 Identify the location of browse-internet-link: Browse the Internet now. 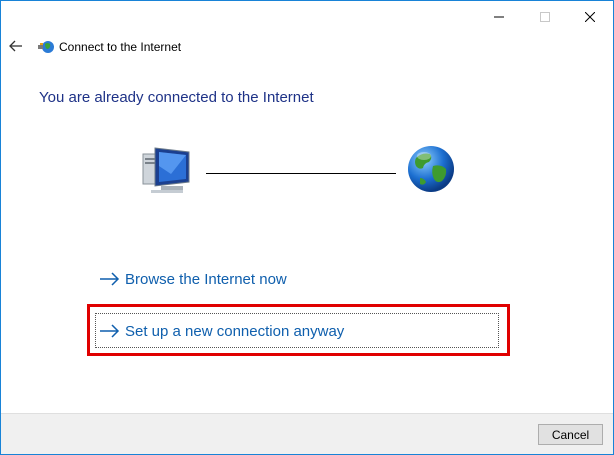
(193, 279).